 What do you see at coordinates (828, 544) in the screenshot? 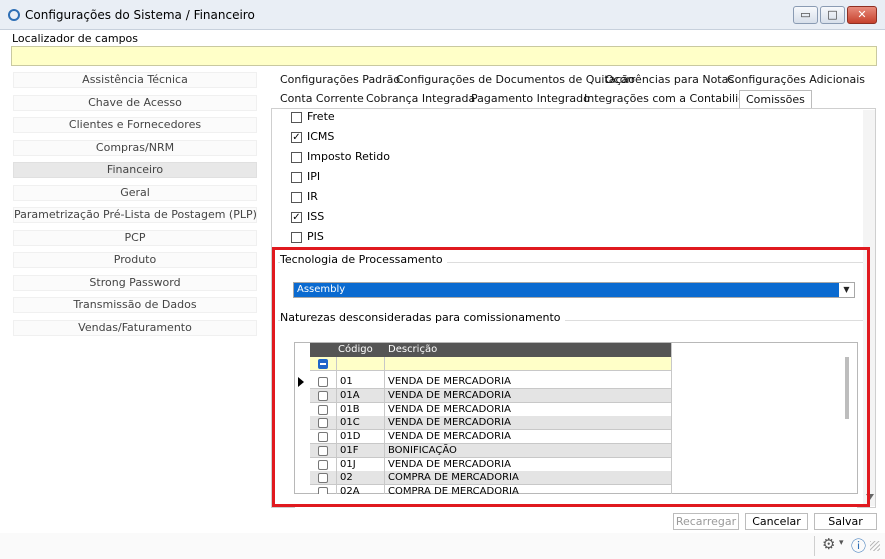
I see `settings-icon: ⚙` at bounding box center [828, 544].